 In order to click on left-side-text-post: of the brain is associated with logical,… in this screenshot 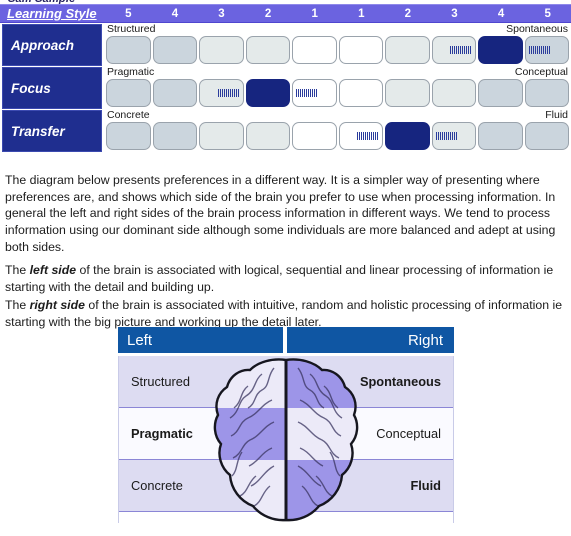, I will do `click(279, 278)`.